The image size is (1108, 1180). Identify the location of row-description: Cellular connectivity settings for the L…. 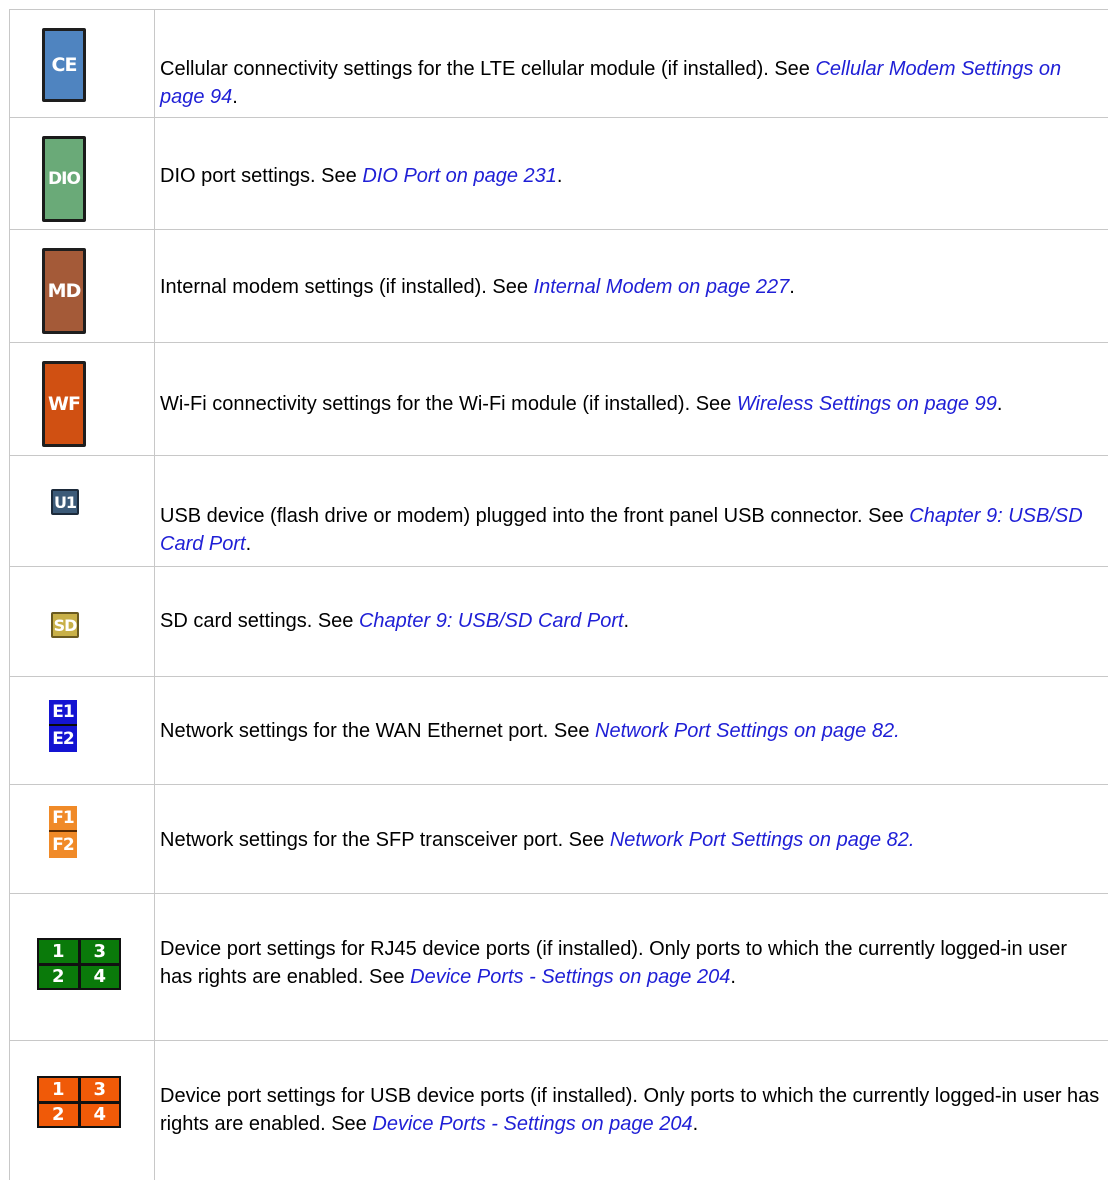
(611, 83).